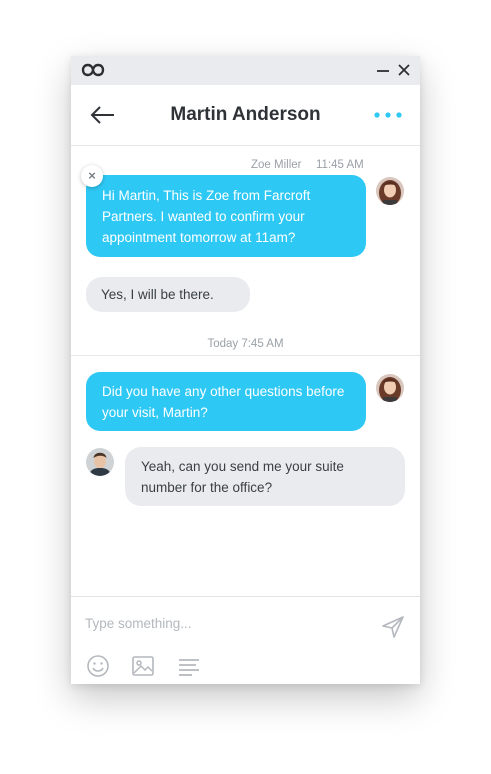 The height and width of the screenshot is (774, 491). Describe the element at coordinates (92, 176) in the screenshot. I see `dismiss-message-button: ×` at that location.